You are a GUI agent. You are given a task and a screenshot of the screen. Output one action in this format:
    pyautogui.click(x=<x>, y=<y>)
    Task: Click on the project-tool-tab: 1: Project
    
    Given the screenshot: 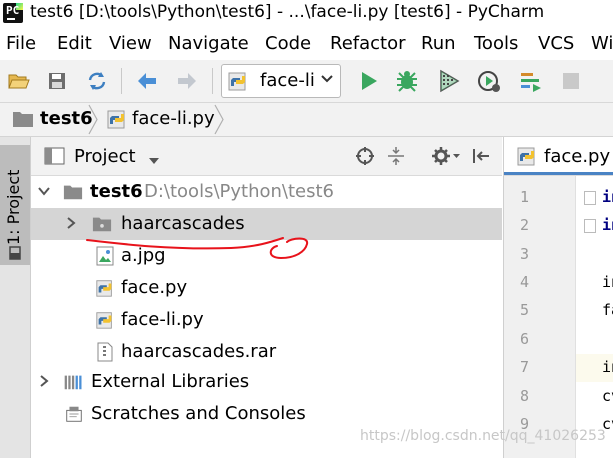 What is the action you would take?
    pyautogui.click(x=15, y=205)
    